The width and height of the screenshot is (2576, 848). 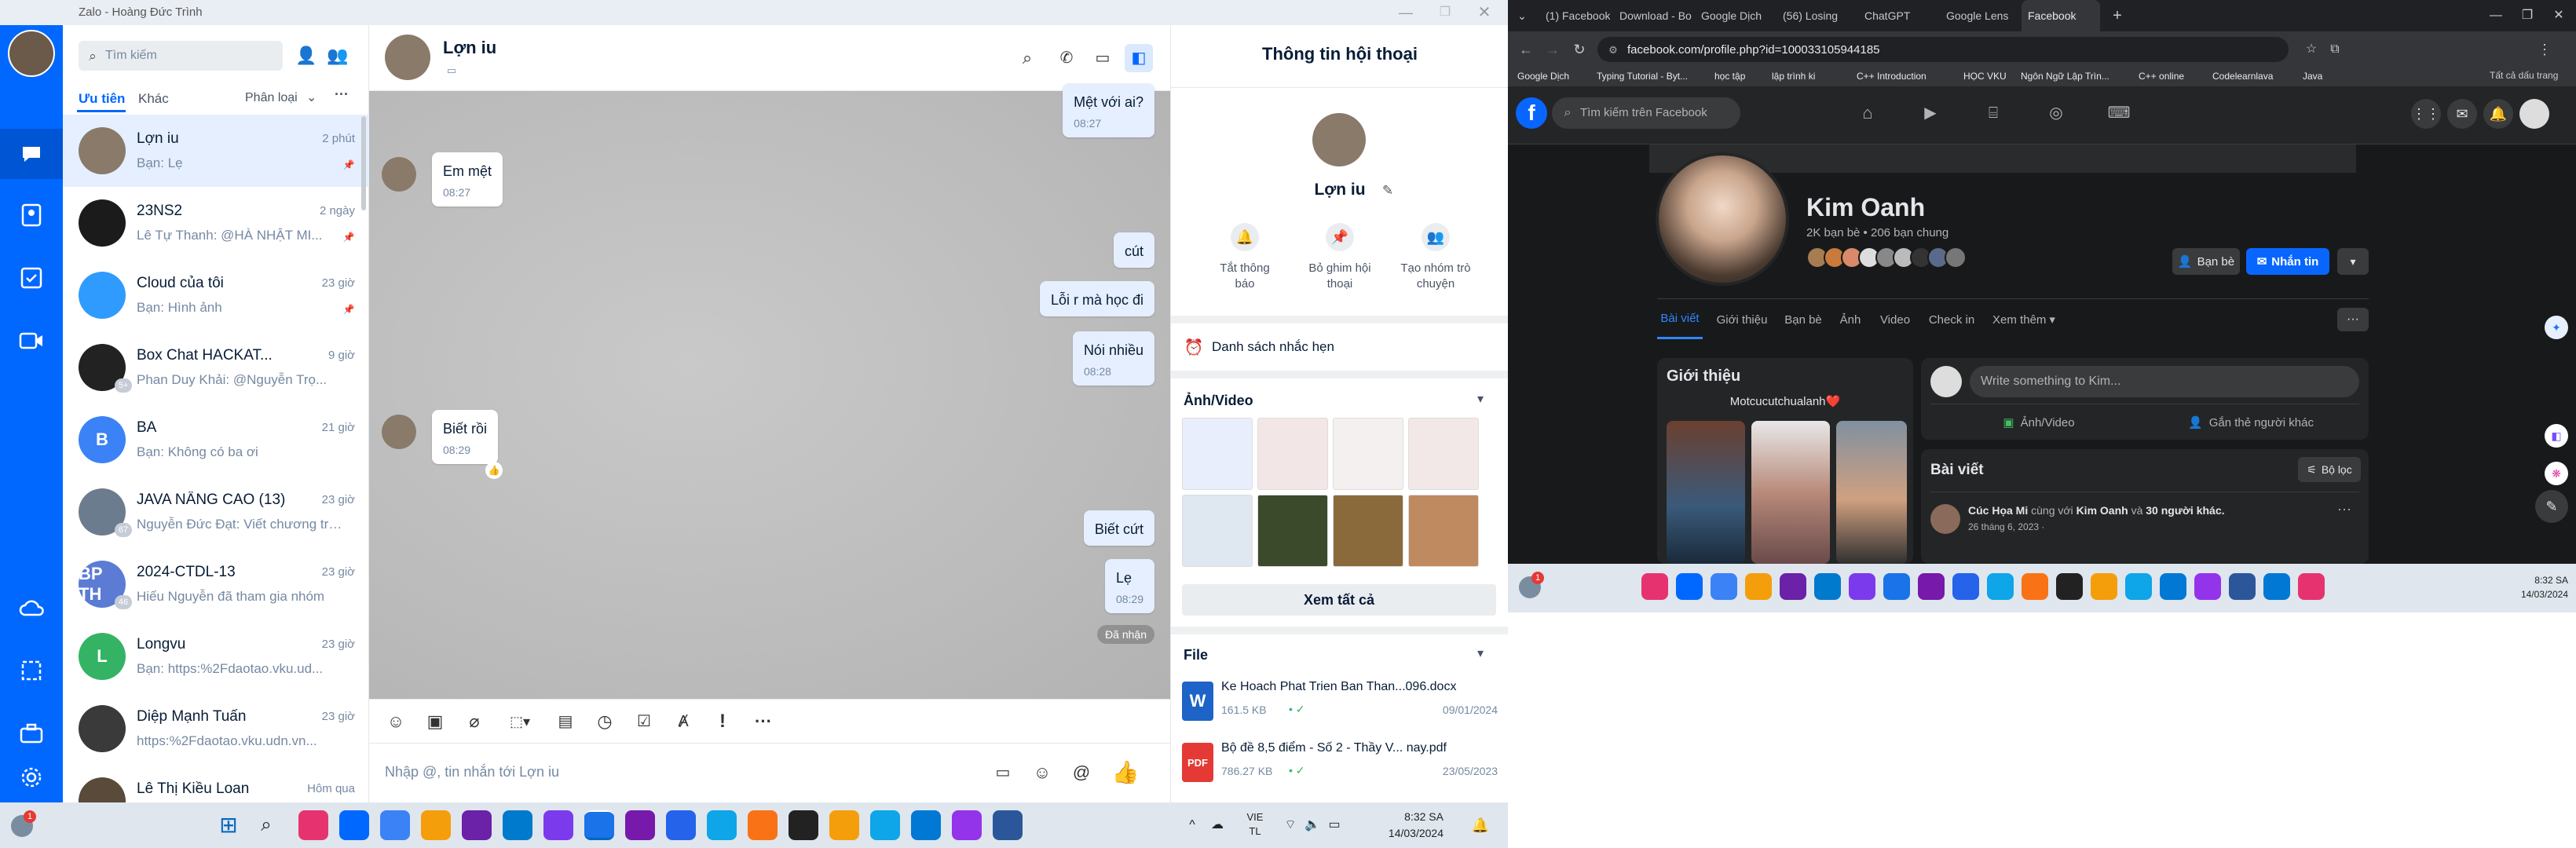 I want to click on tab-priority: Ưu tiên, so click(x=102, y=99).